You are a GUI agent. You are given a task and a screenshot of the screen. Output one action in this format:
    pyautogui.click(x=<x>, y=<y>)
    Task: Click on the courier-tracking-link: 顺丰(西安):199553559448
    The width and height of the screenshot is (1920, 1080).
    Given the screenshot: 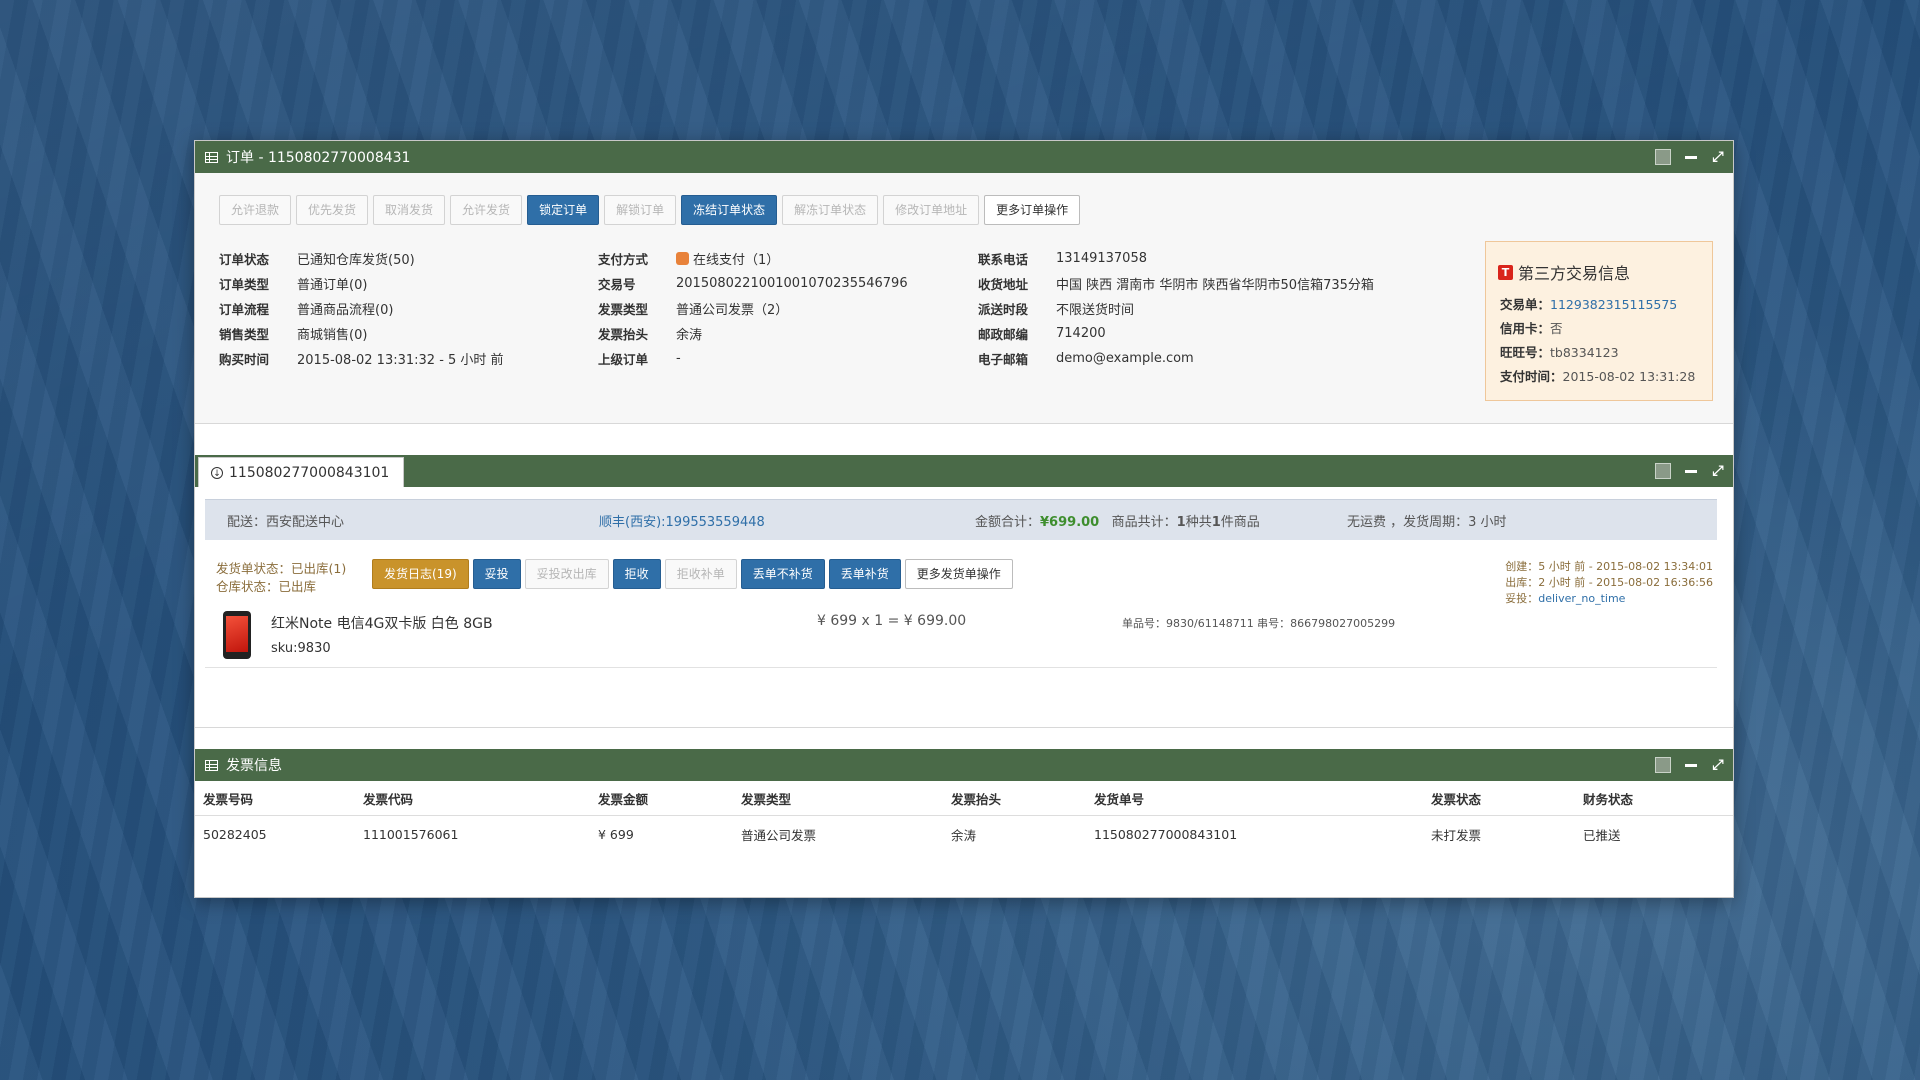 What is the action you would take?
    pyautogui.click(x=682, y=520)
    